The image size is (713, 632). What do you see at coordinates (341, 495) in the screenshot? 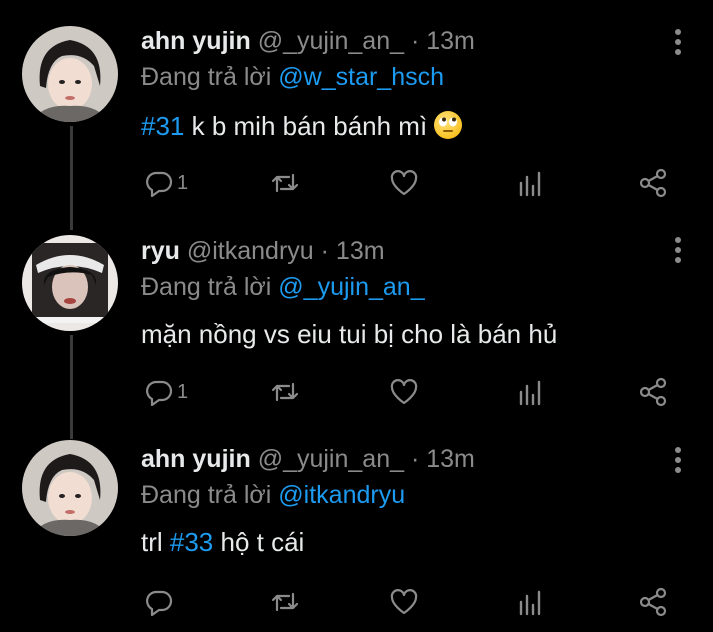
I see `replying-to-handle: @itkandryu` at bounding box center [341, 495].